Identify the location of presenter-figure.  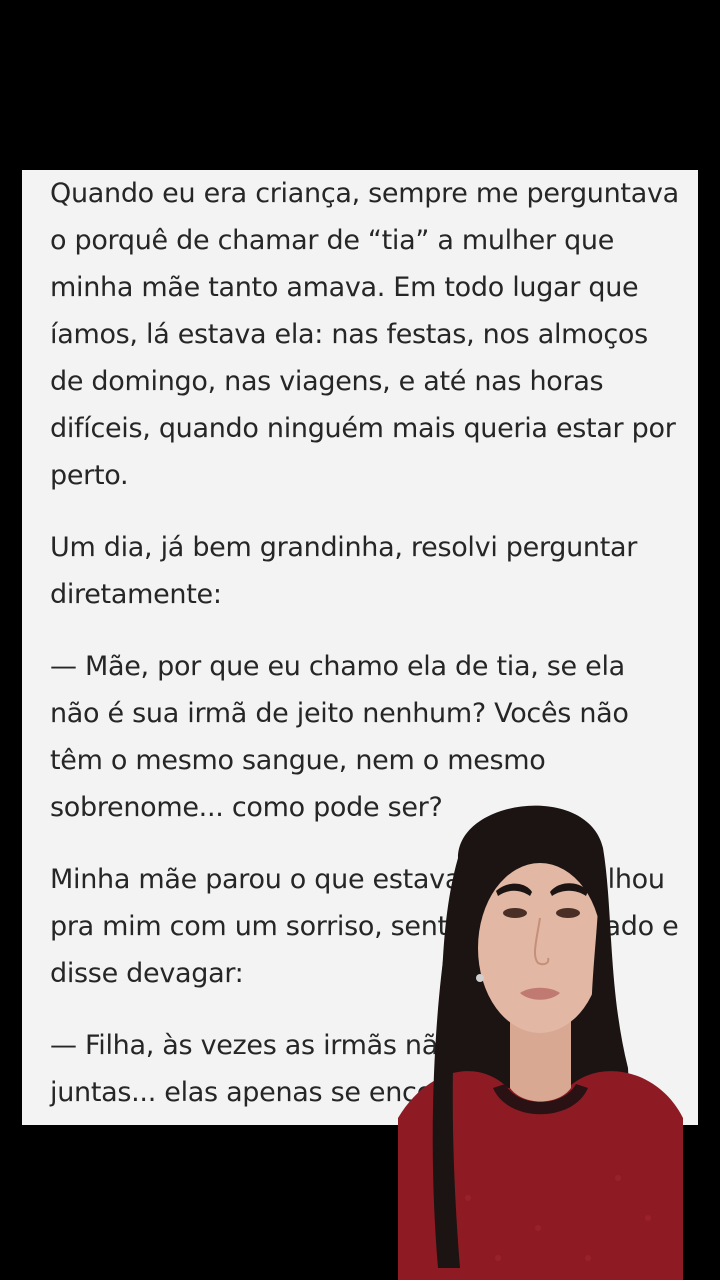
(540, 1042).